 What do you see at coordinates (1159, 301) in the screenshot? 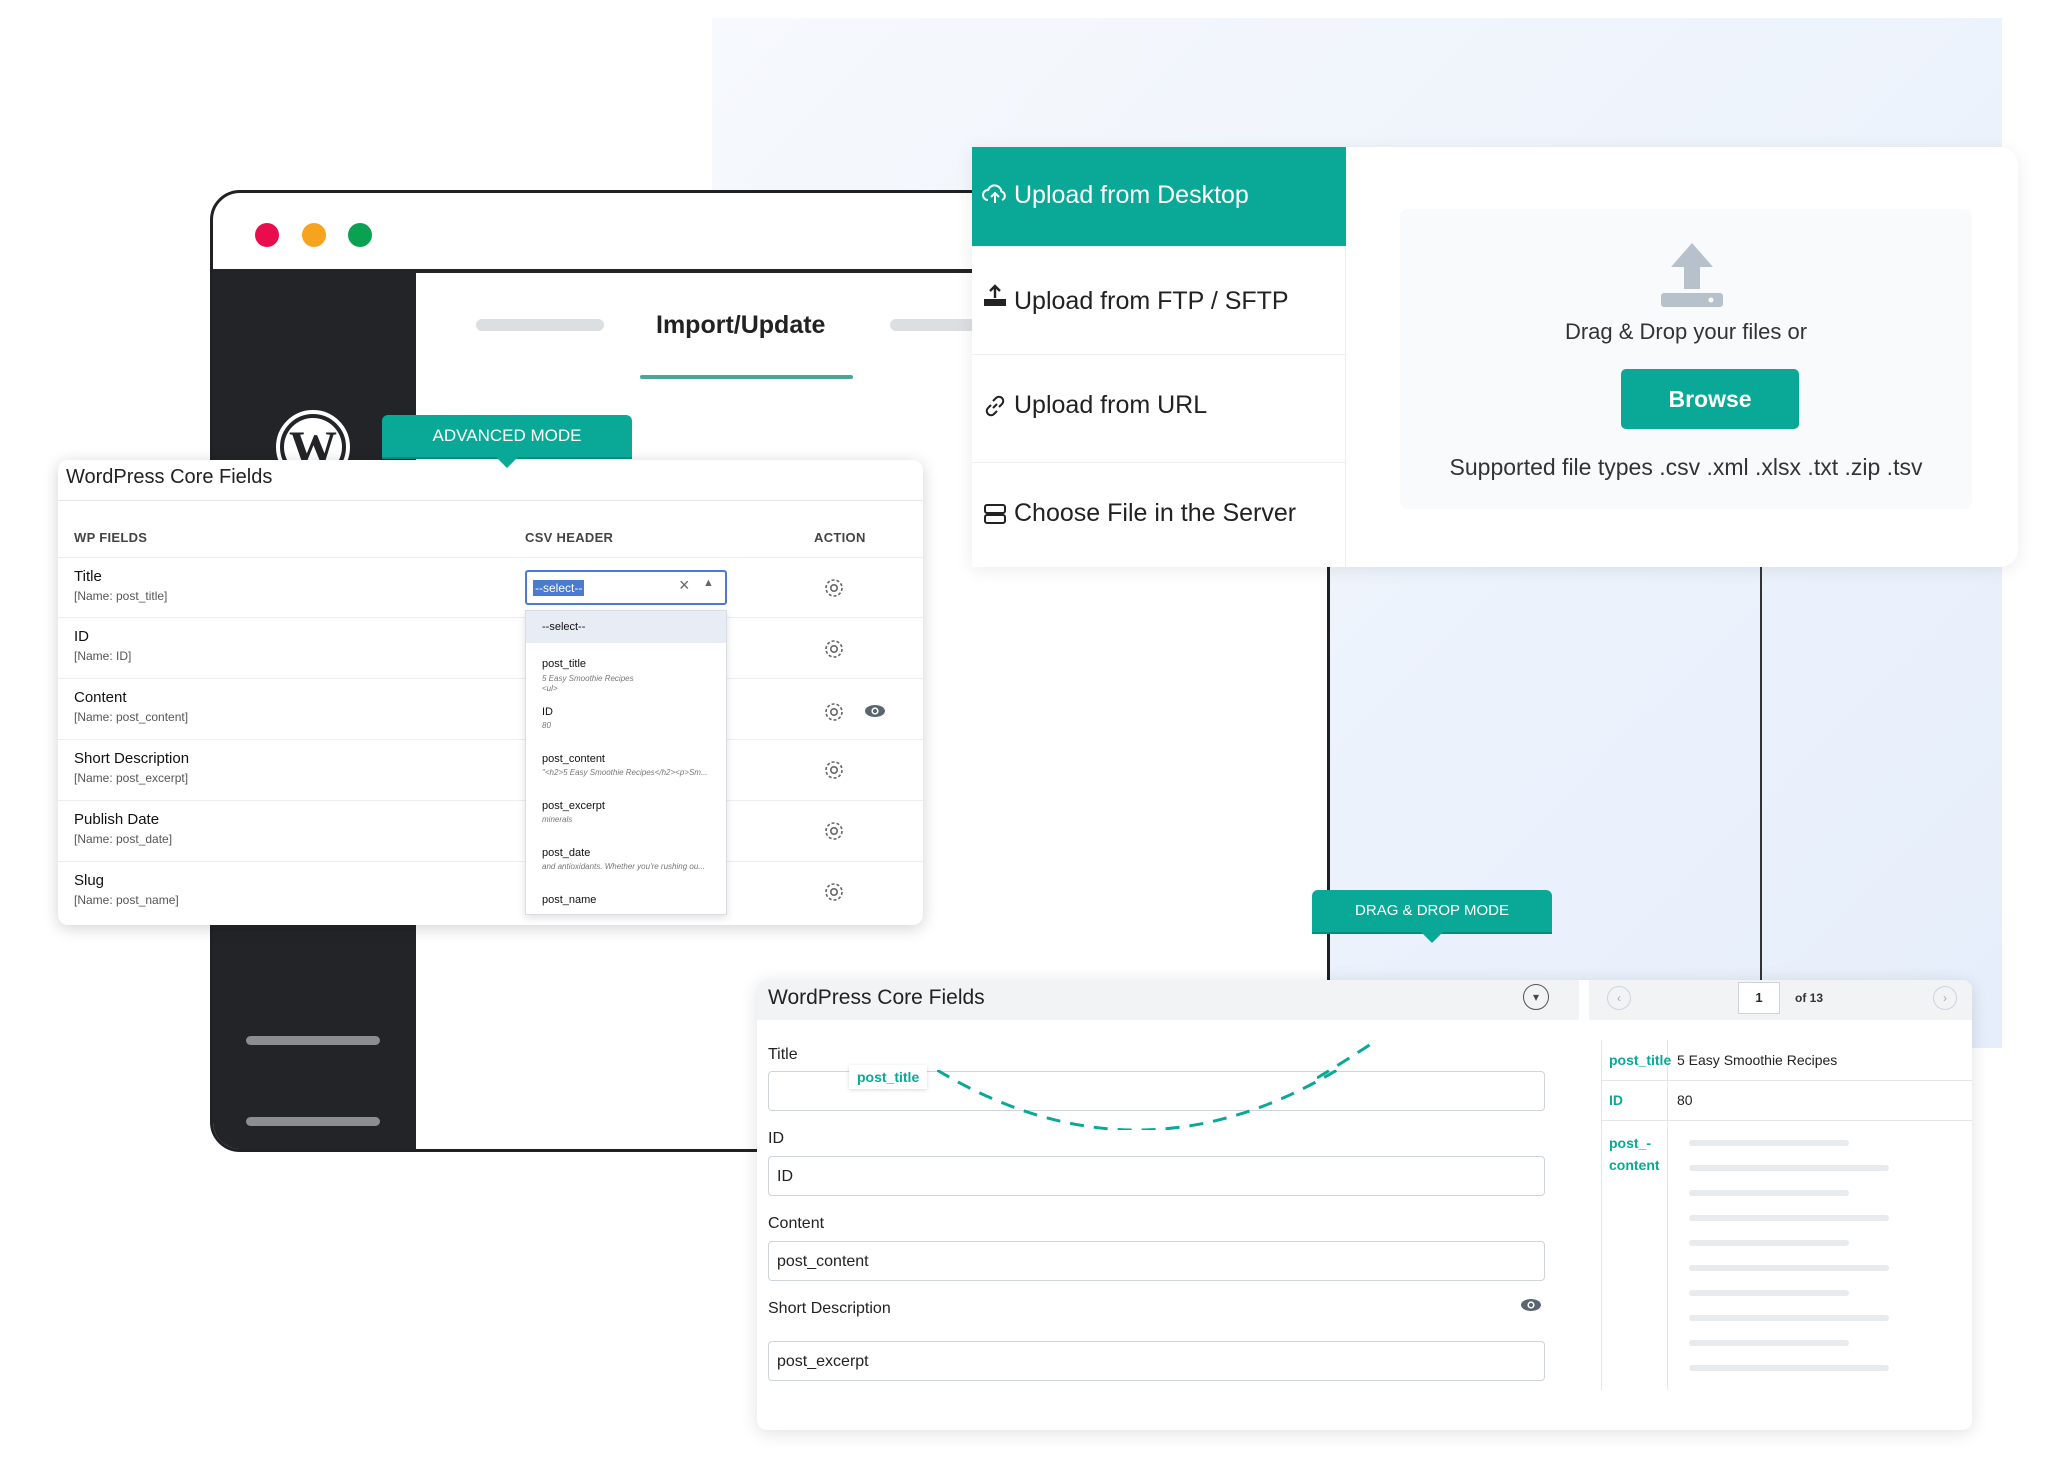
I see `upload-from-ftp: Upload from FTP / SFTP` at bounding box center [1159, 301].